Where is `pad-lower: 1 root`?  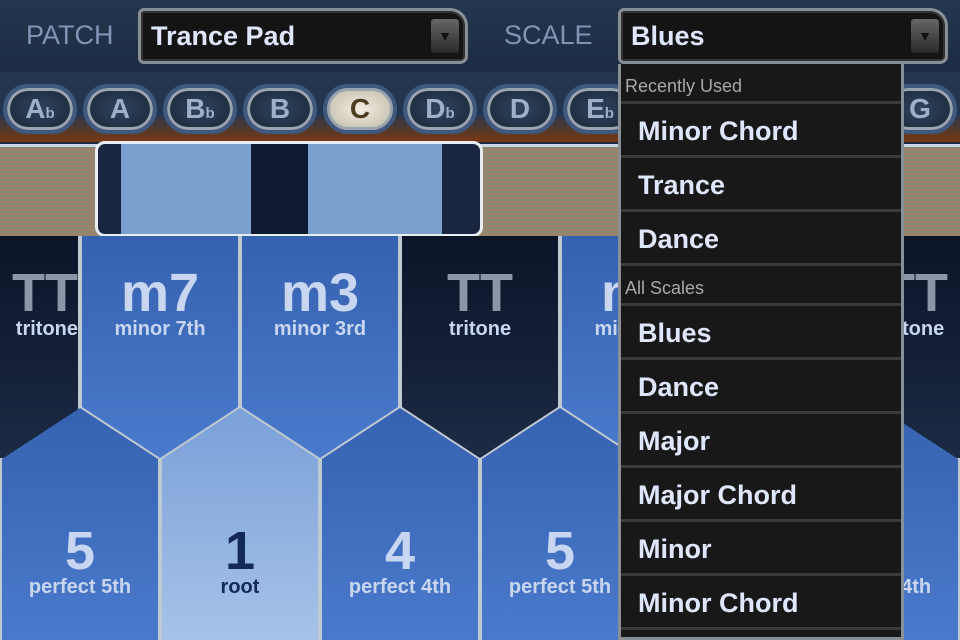 pad-lower: 1 root is located at coordinates (240, 524).